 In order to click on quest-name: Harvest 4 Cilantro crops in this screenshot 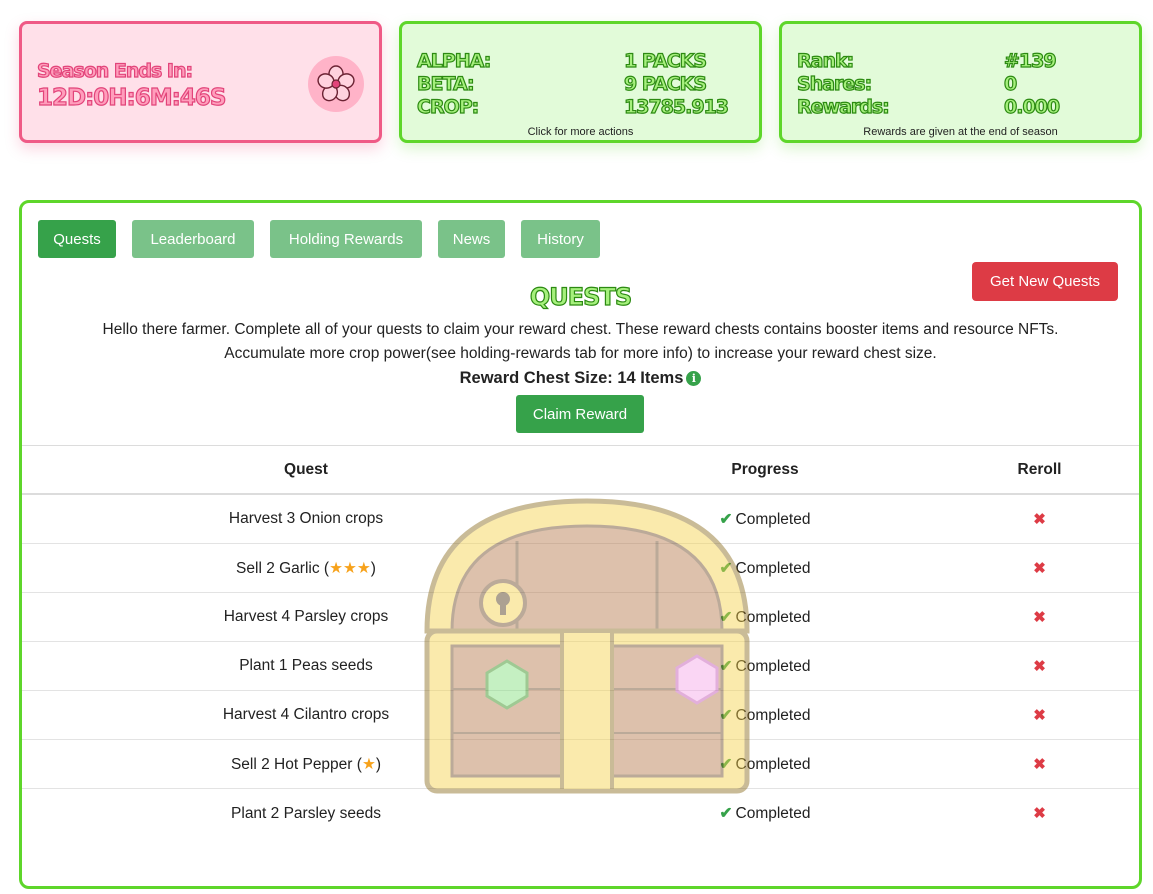, I will do `click(306, 714)`.